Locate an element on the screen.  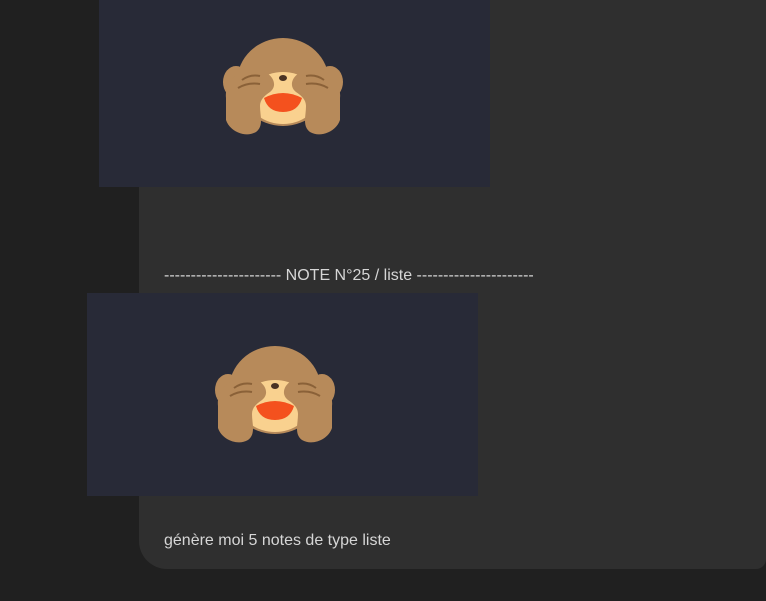
prompt-text: génère moi 5 notes de type liste is located at coordinates (277, 540).